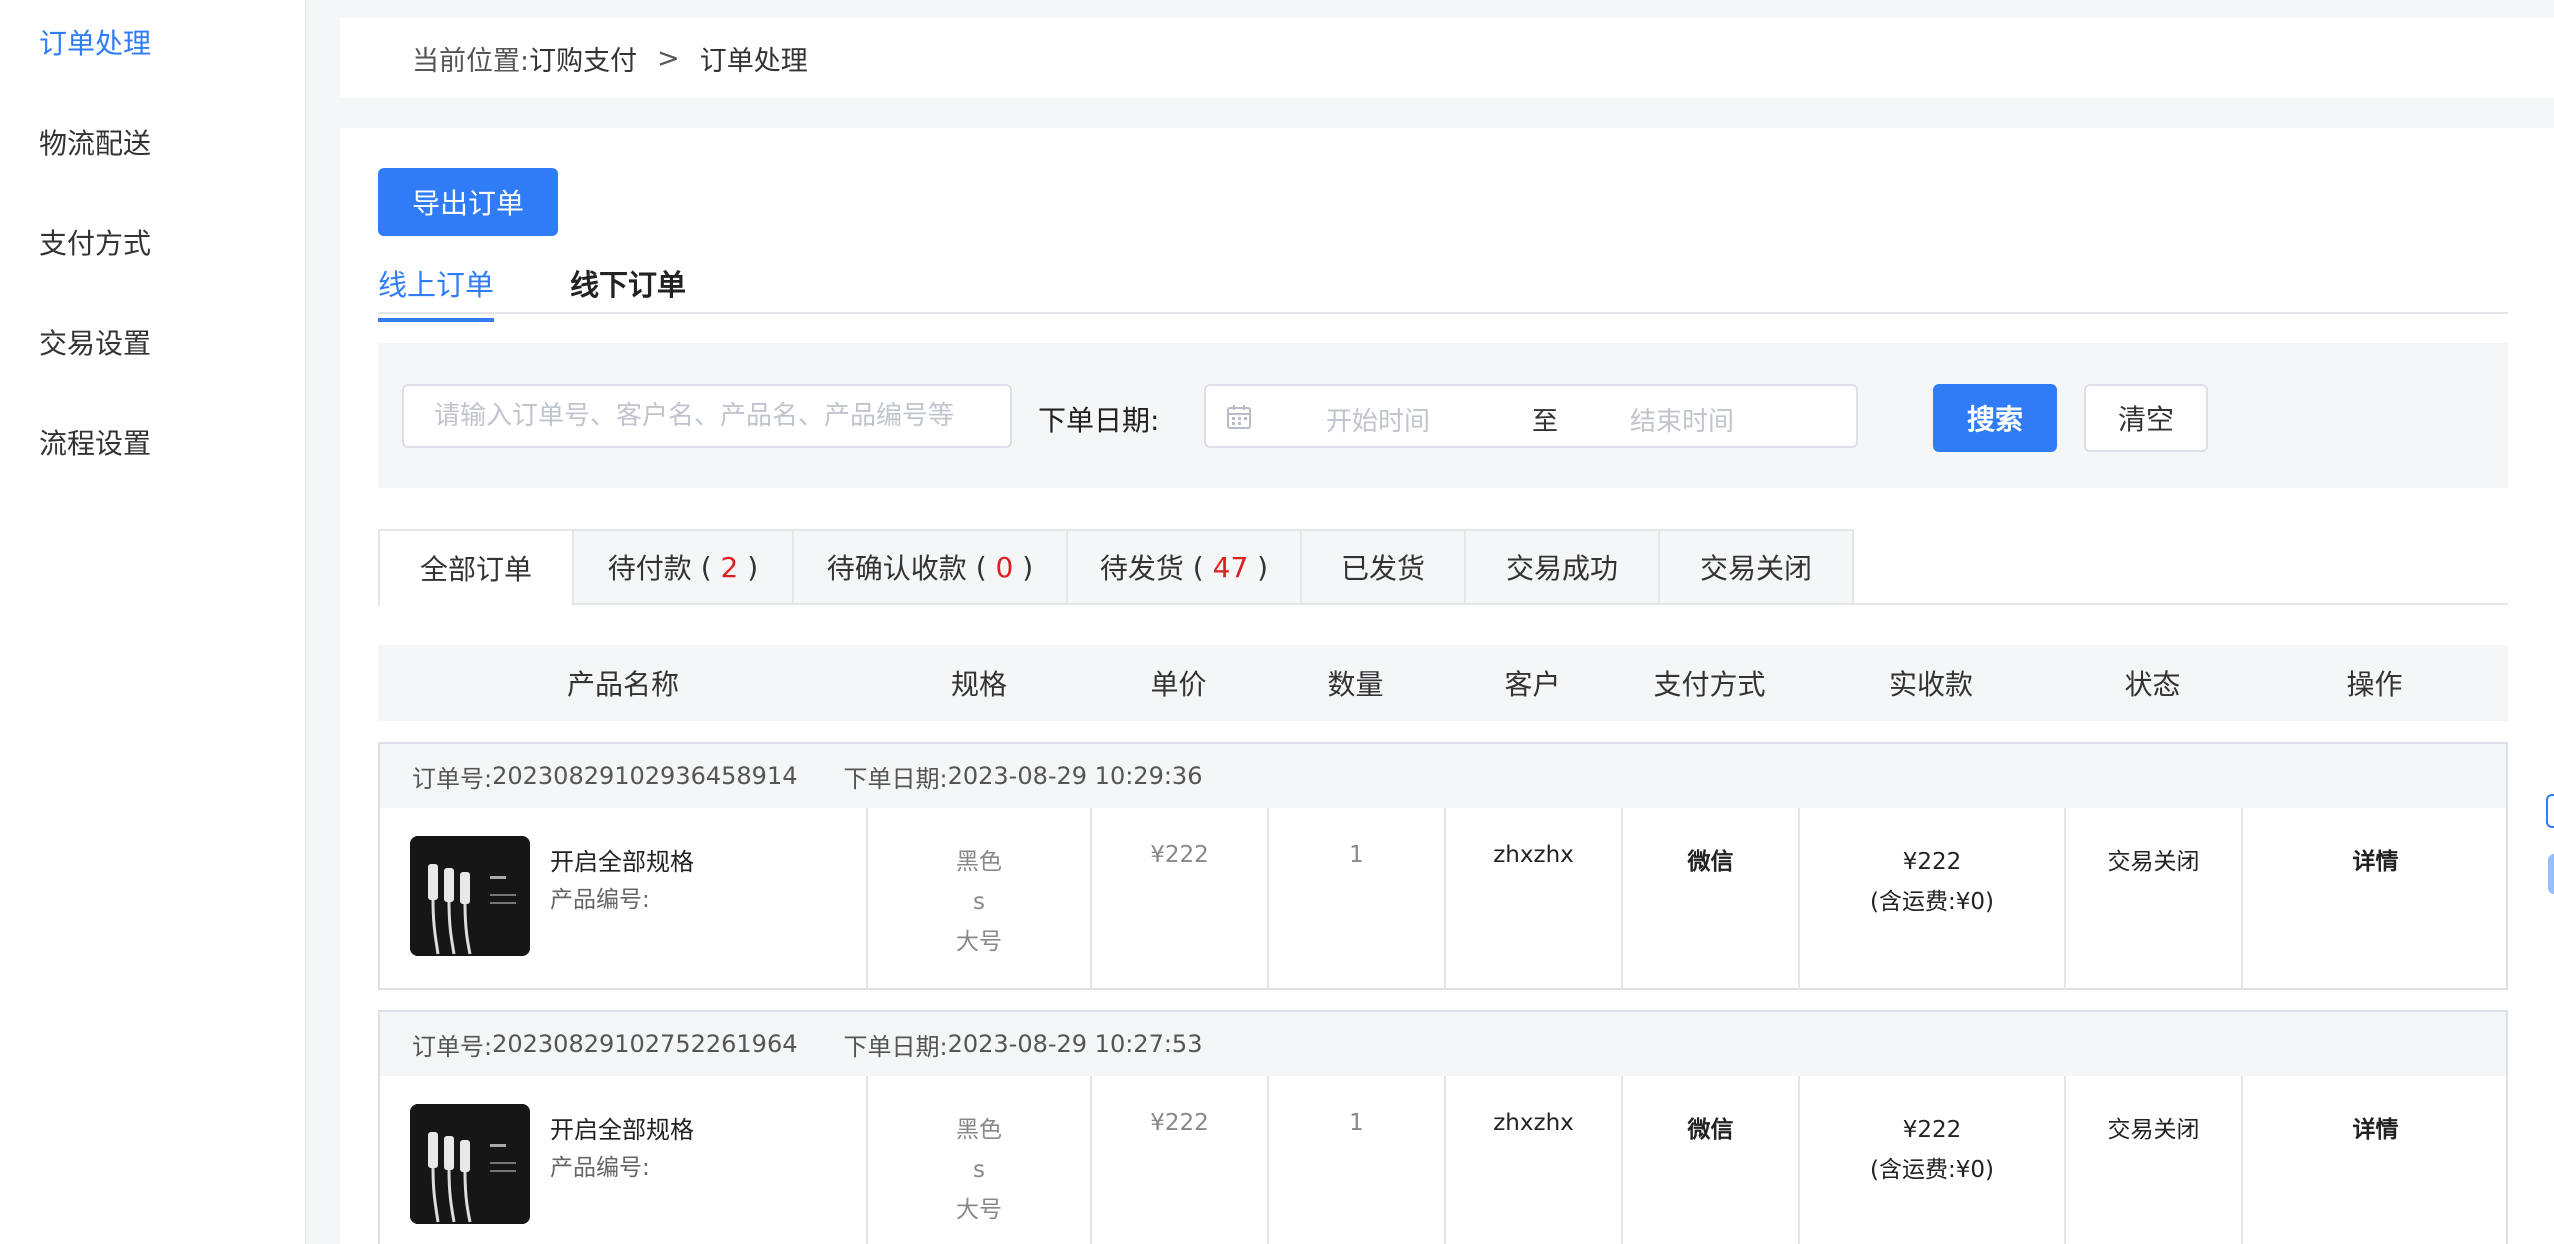 Image resolution: width=2554 pixels, height=1244 pixels. Describe the element at coordinates (628, 283) in the screenshot. I see `tab-offline-orders: 线下订单` at that location.